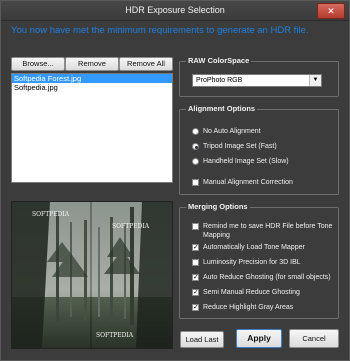 This screenshot has width=350, height=361. I want to click on radio-label: Handheld Image Set (Slow), so click(246, 161).